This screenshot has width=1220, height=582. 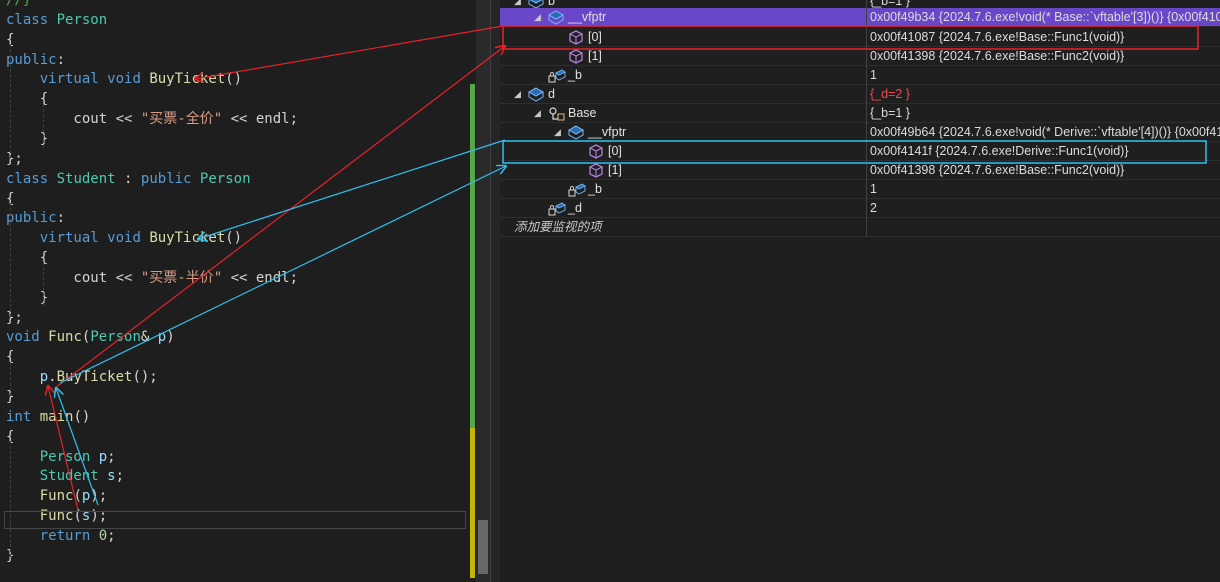 I want to click on code-token: }, so click(x=27, y=138).